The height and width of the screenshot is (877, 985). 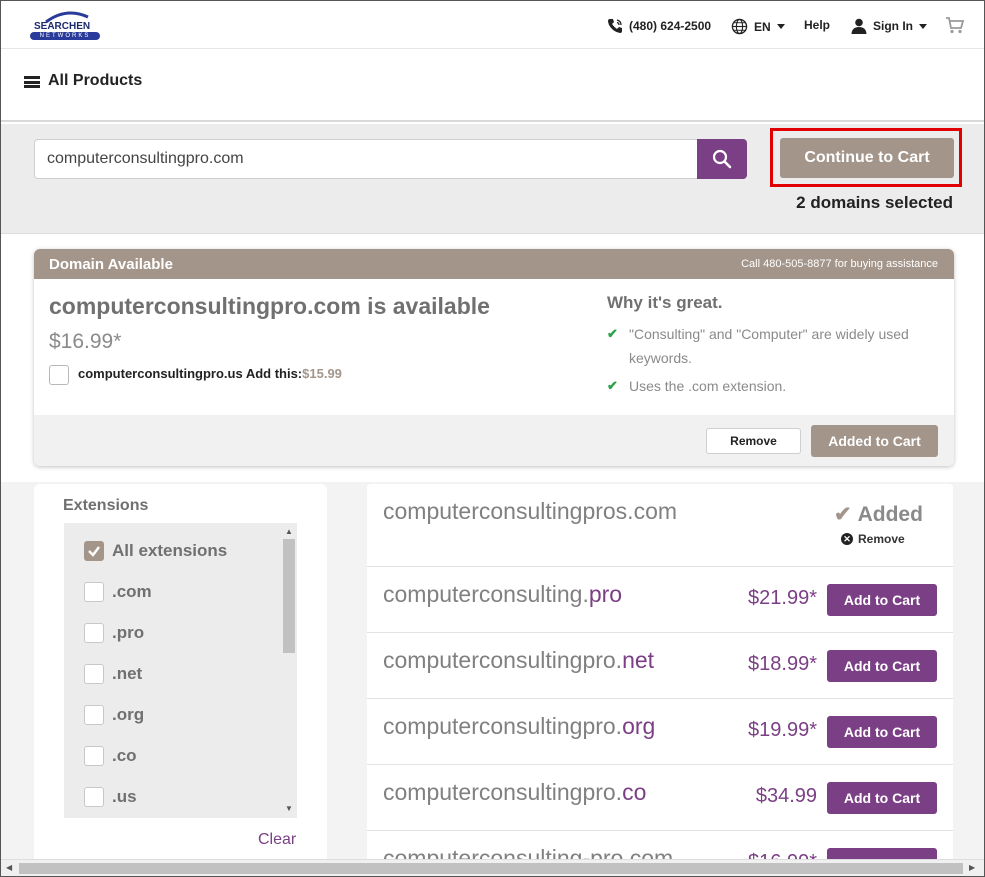 I want to click on logo-word: SEARCHEN, so click(x=62, y=26).